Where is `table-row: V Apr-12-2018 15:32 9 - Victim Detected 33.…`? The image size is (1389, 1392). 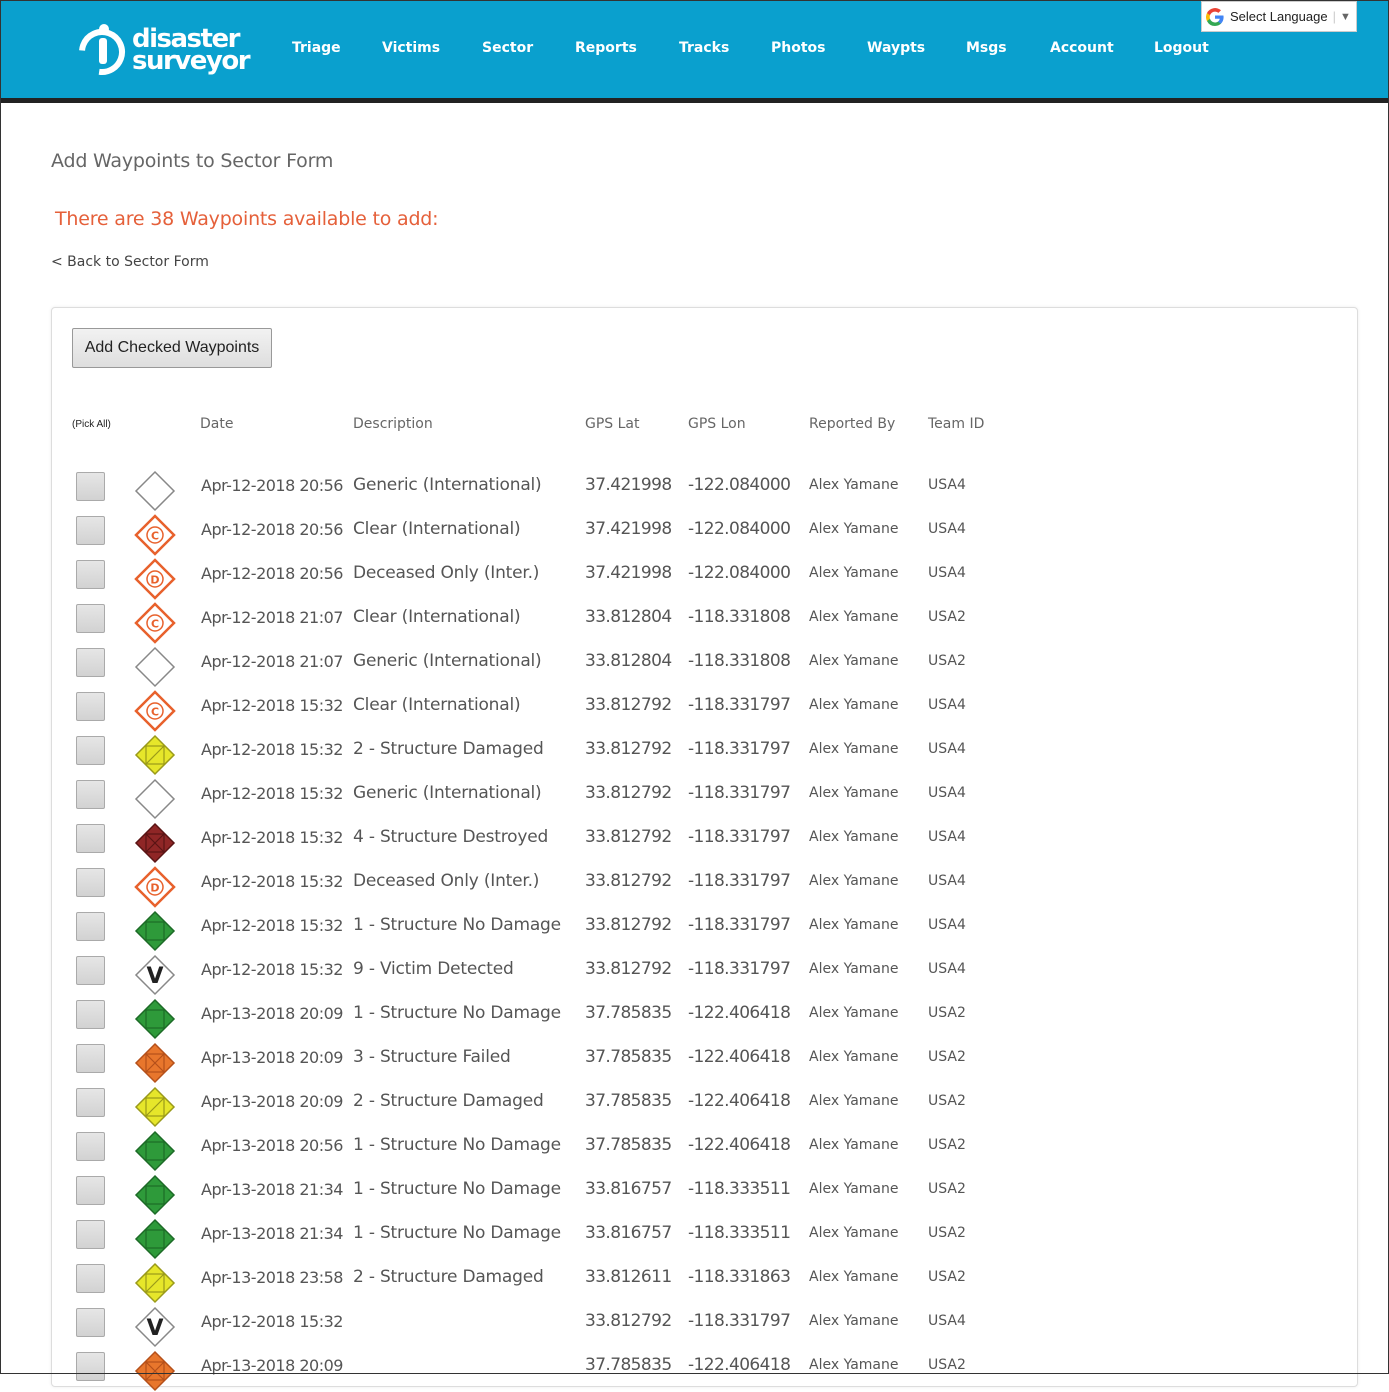 table-row: V Apr-12-2018 15:32 9 - Victim Detected 33.… is located at coordinates (694, 972).